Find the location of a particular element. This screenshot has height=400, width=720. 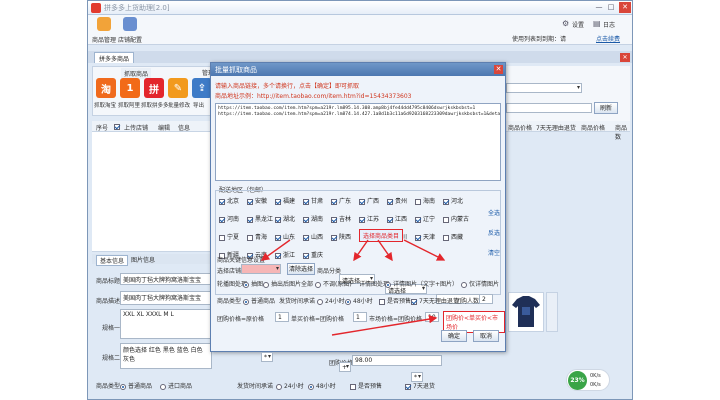

prov-shaanxi: 陕西 is located at coordinates (341, 236).